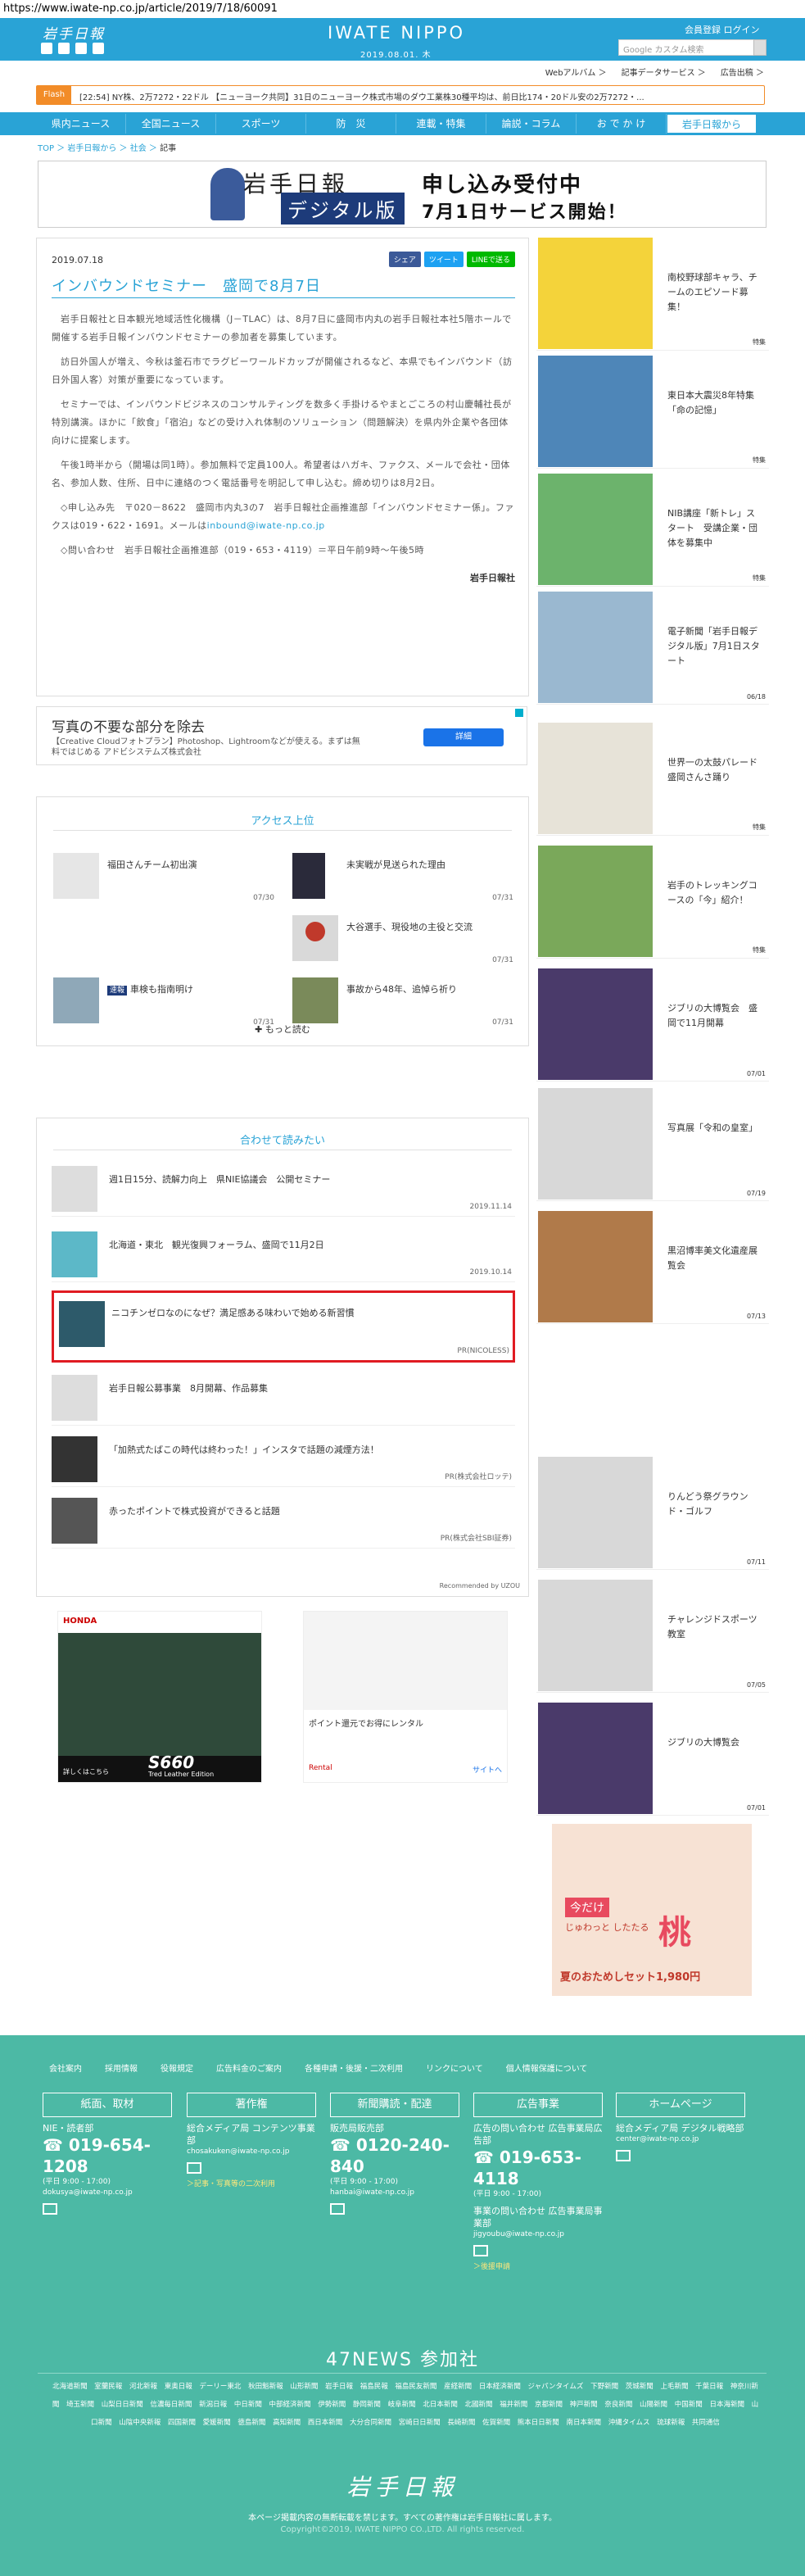 Image resolution: width=805 pixels, height=2576 pixels. Describe the element at coordinates (396, 33) in the screenshot. I see `brand-logo: IWATE NIPPO` at that location.